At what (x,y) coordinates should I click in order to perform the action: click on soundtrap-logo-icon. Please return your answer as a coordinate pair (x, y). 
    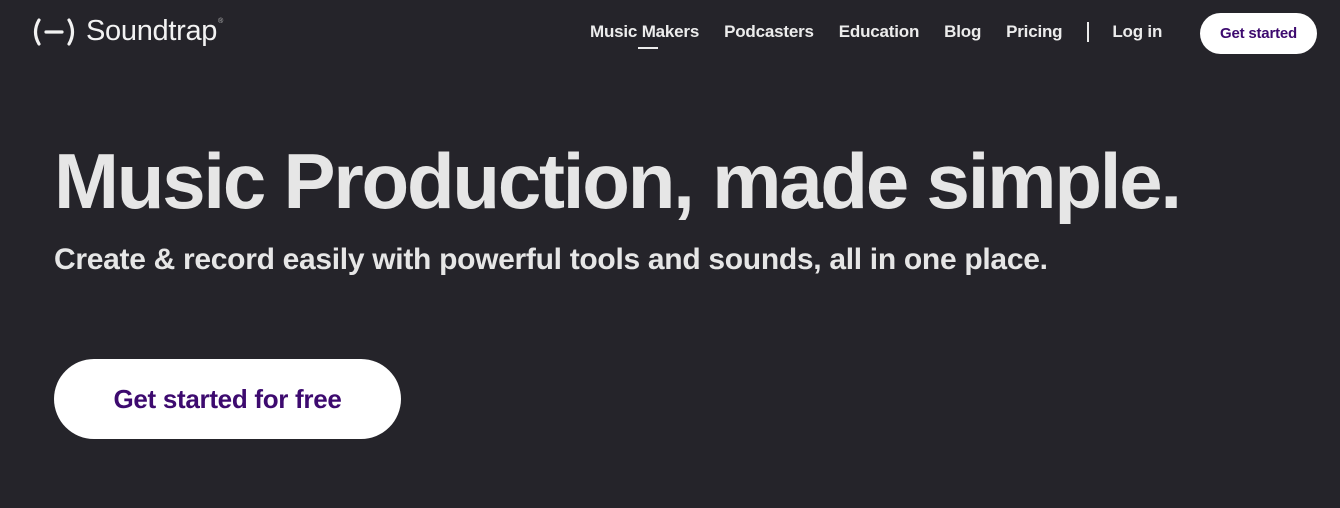
    Looking at the image, I should click on (54, 32).